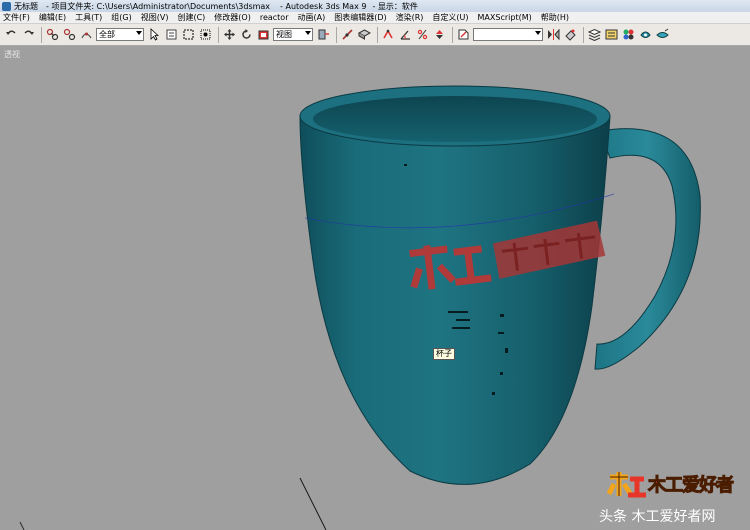  Describe the element at coordinates (444, 354) in the screenshot. I see `object-name-tooltip: 杯子` at that location.